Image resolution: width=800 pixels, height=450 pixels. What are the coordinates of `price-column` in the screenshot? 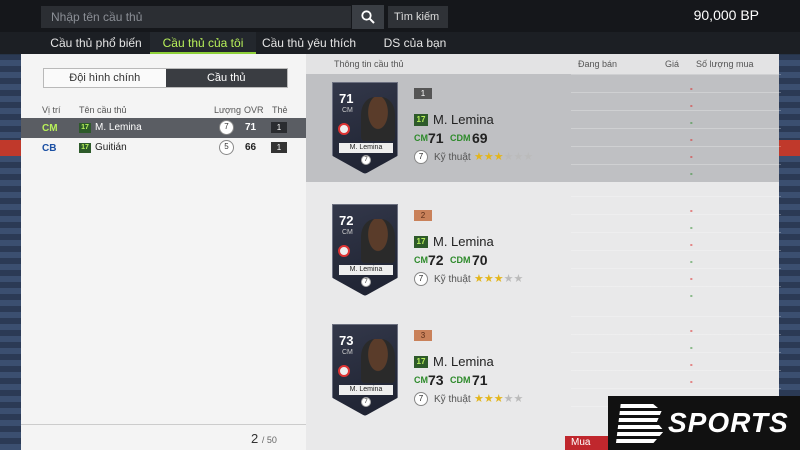 It's located at (676, 250).